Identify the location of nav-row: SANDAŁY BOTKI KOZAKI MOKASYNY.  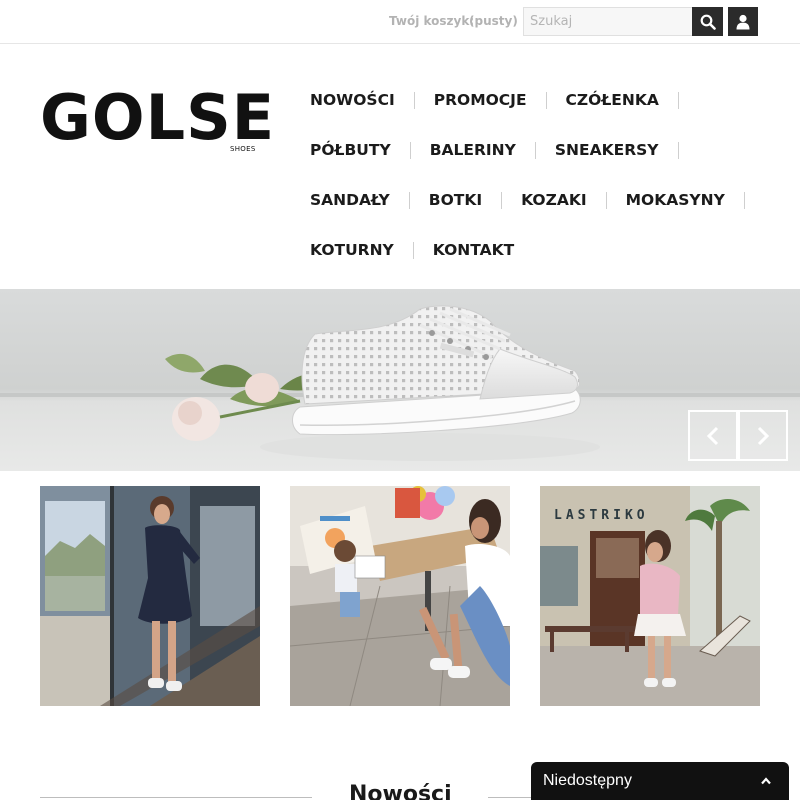
(545, 200).